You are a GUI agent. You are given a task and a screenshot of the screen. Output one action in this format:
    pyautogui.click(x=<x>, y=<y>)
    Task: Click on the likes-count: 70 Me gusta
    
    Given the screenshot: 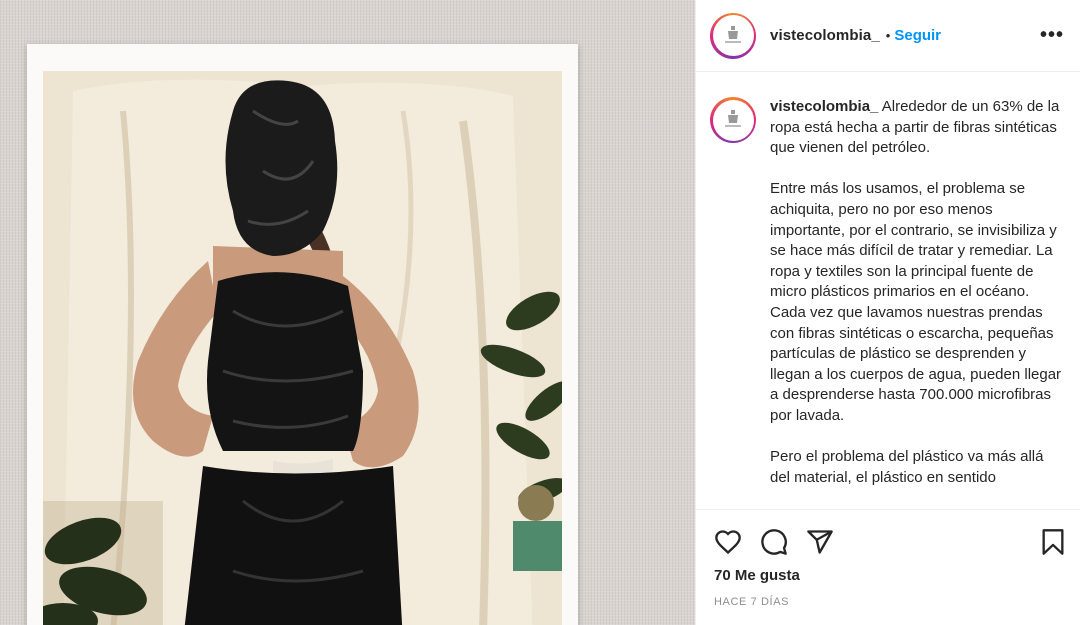 What is the action you would take?
    pyautogui.click(x=888, y=572)
    